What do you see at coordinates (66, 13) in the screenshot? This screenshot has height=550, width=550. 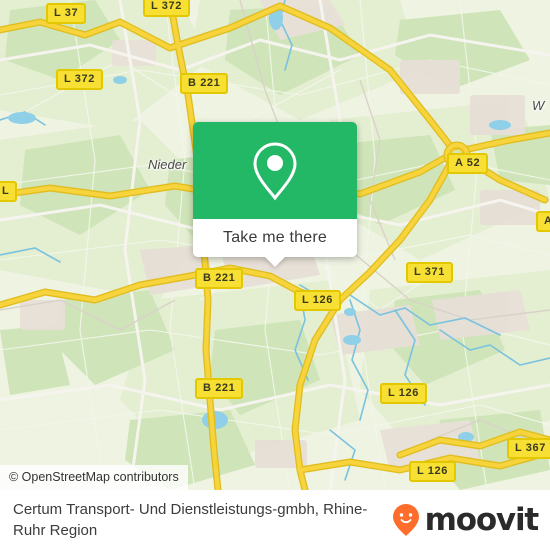 I see `road-shield: L 37` at bounding box center [66, 13].